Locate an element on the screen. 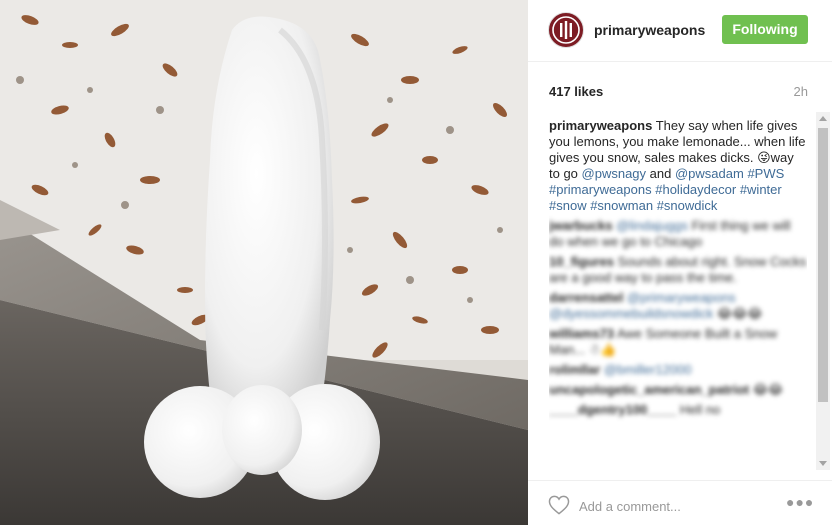 The height and width of the screenshot is (525, 832). caption-tag: #snowdick is located at coordinates (687, 205).